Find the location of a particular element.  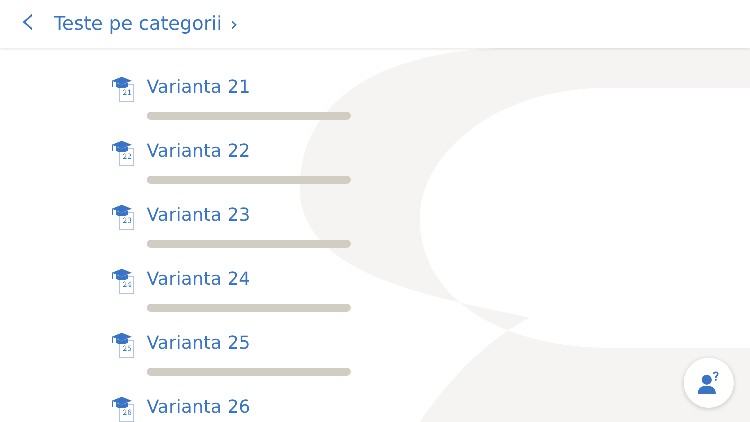

test-link: Varianta 22 is located at coordinates (198, 154).